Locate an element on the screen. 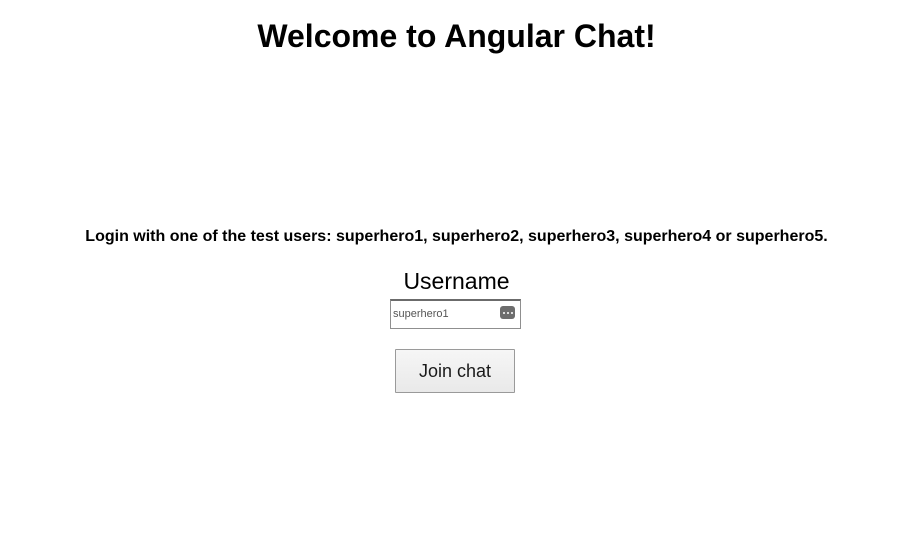 This screenshot has width=913, height=546. page-title: Welcome to Angular Chat! is located at coordinates (456, 36).